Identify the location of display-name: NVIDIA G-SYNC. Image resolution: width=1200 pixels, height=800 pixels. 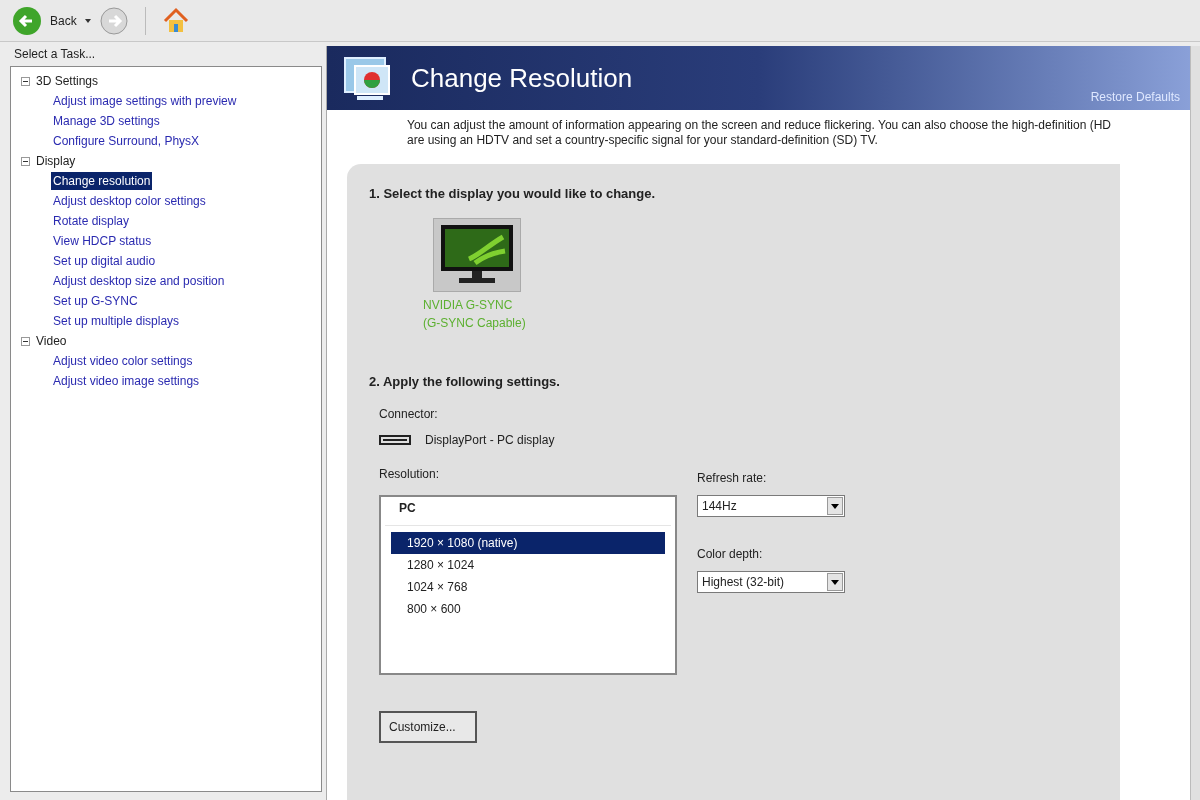
(468, 305).